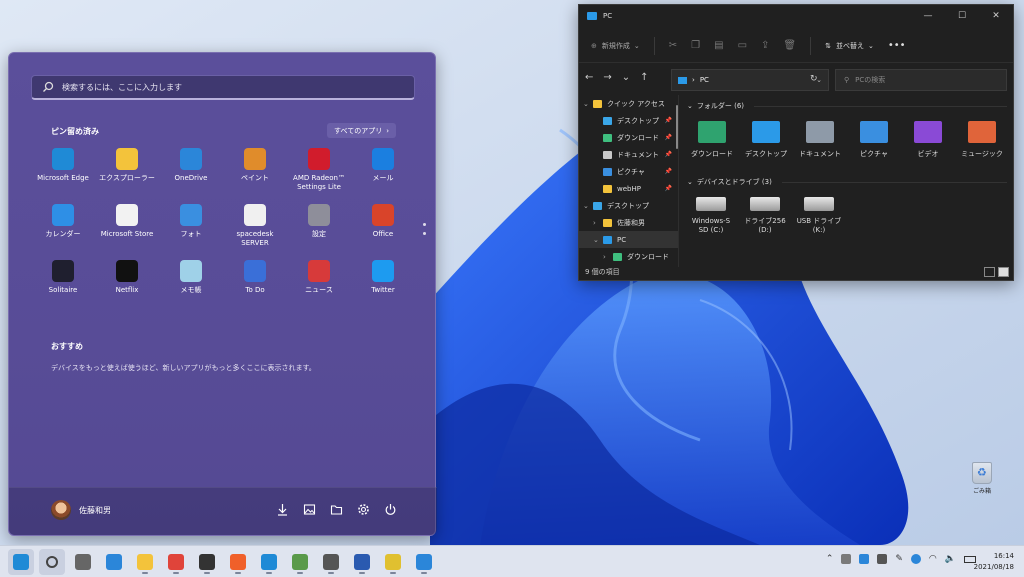  I want to click on pinned-app: カレンダー, so click(63, 229).